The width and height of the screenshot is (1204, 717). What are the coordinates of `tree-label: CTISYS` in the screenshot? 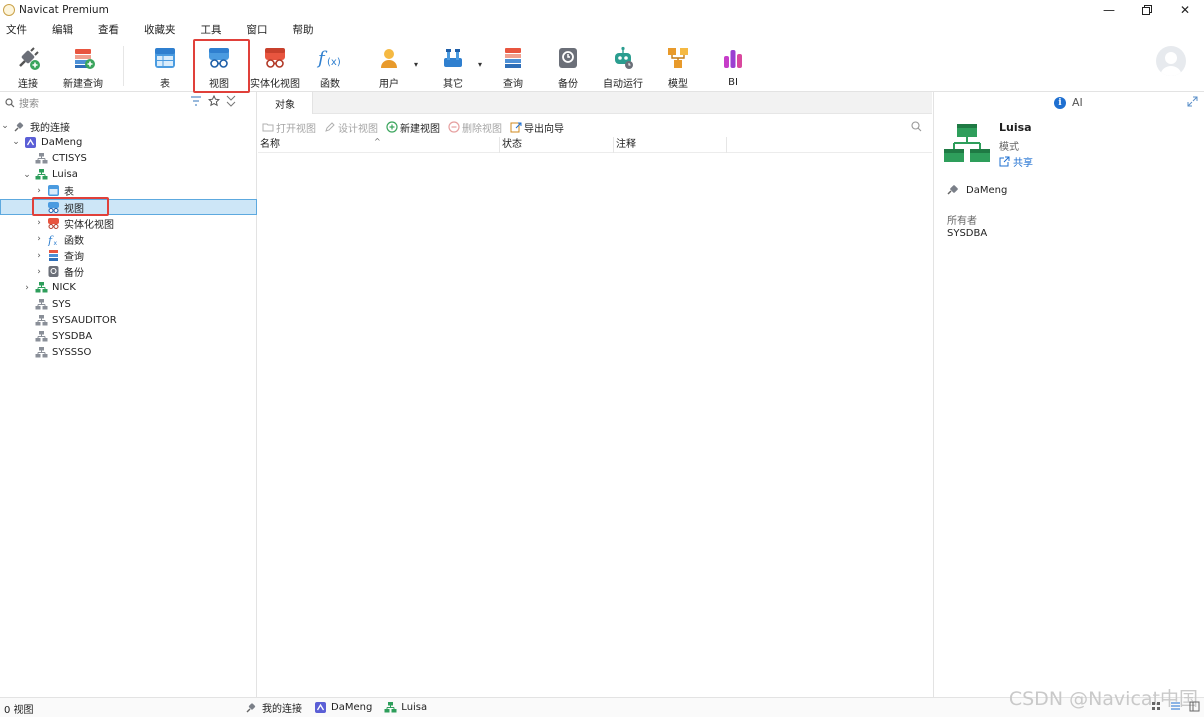 It's located at (69, 158).